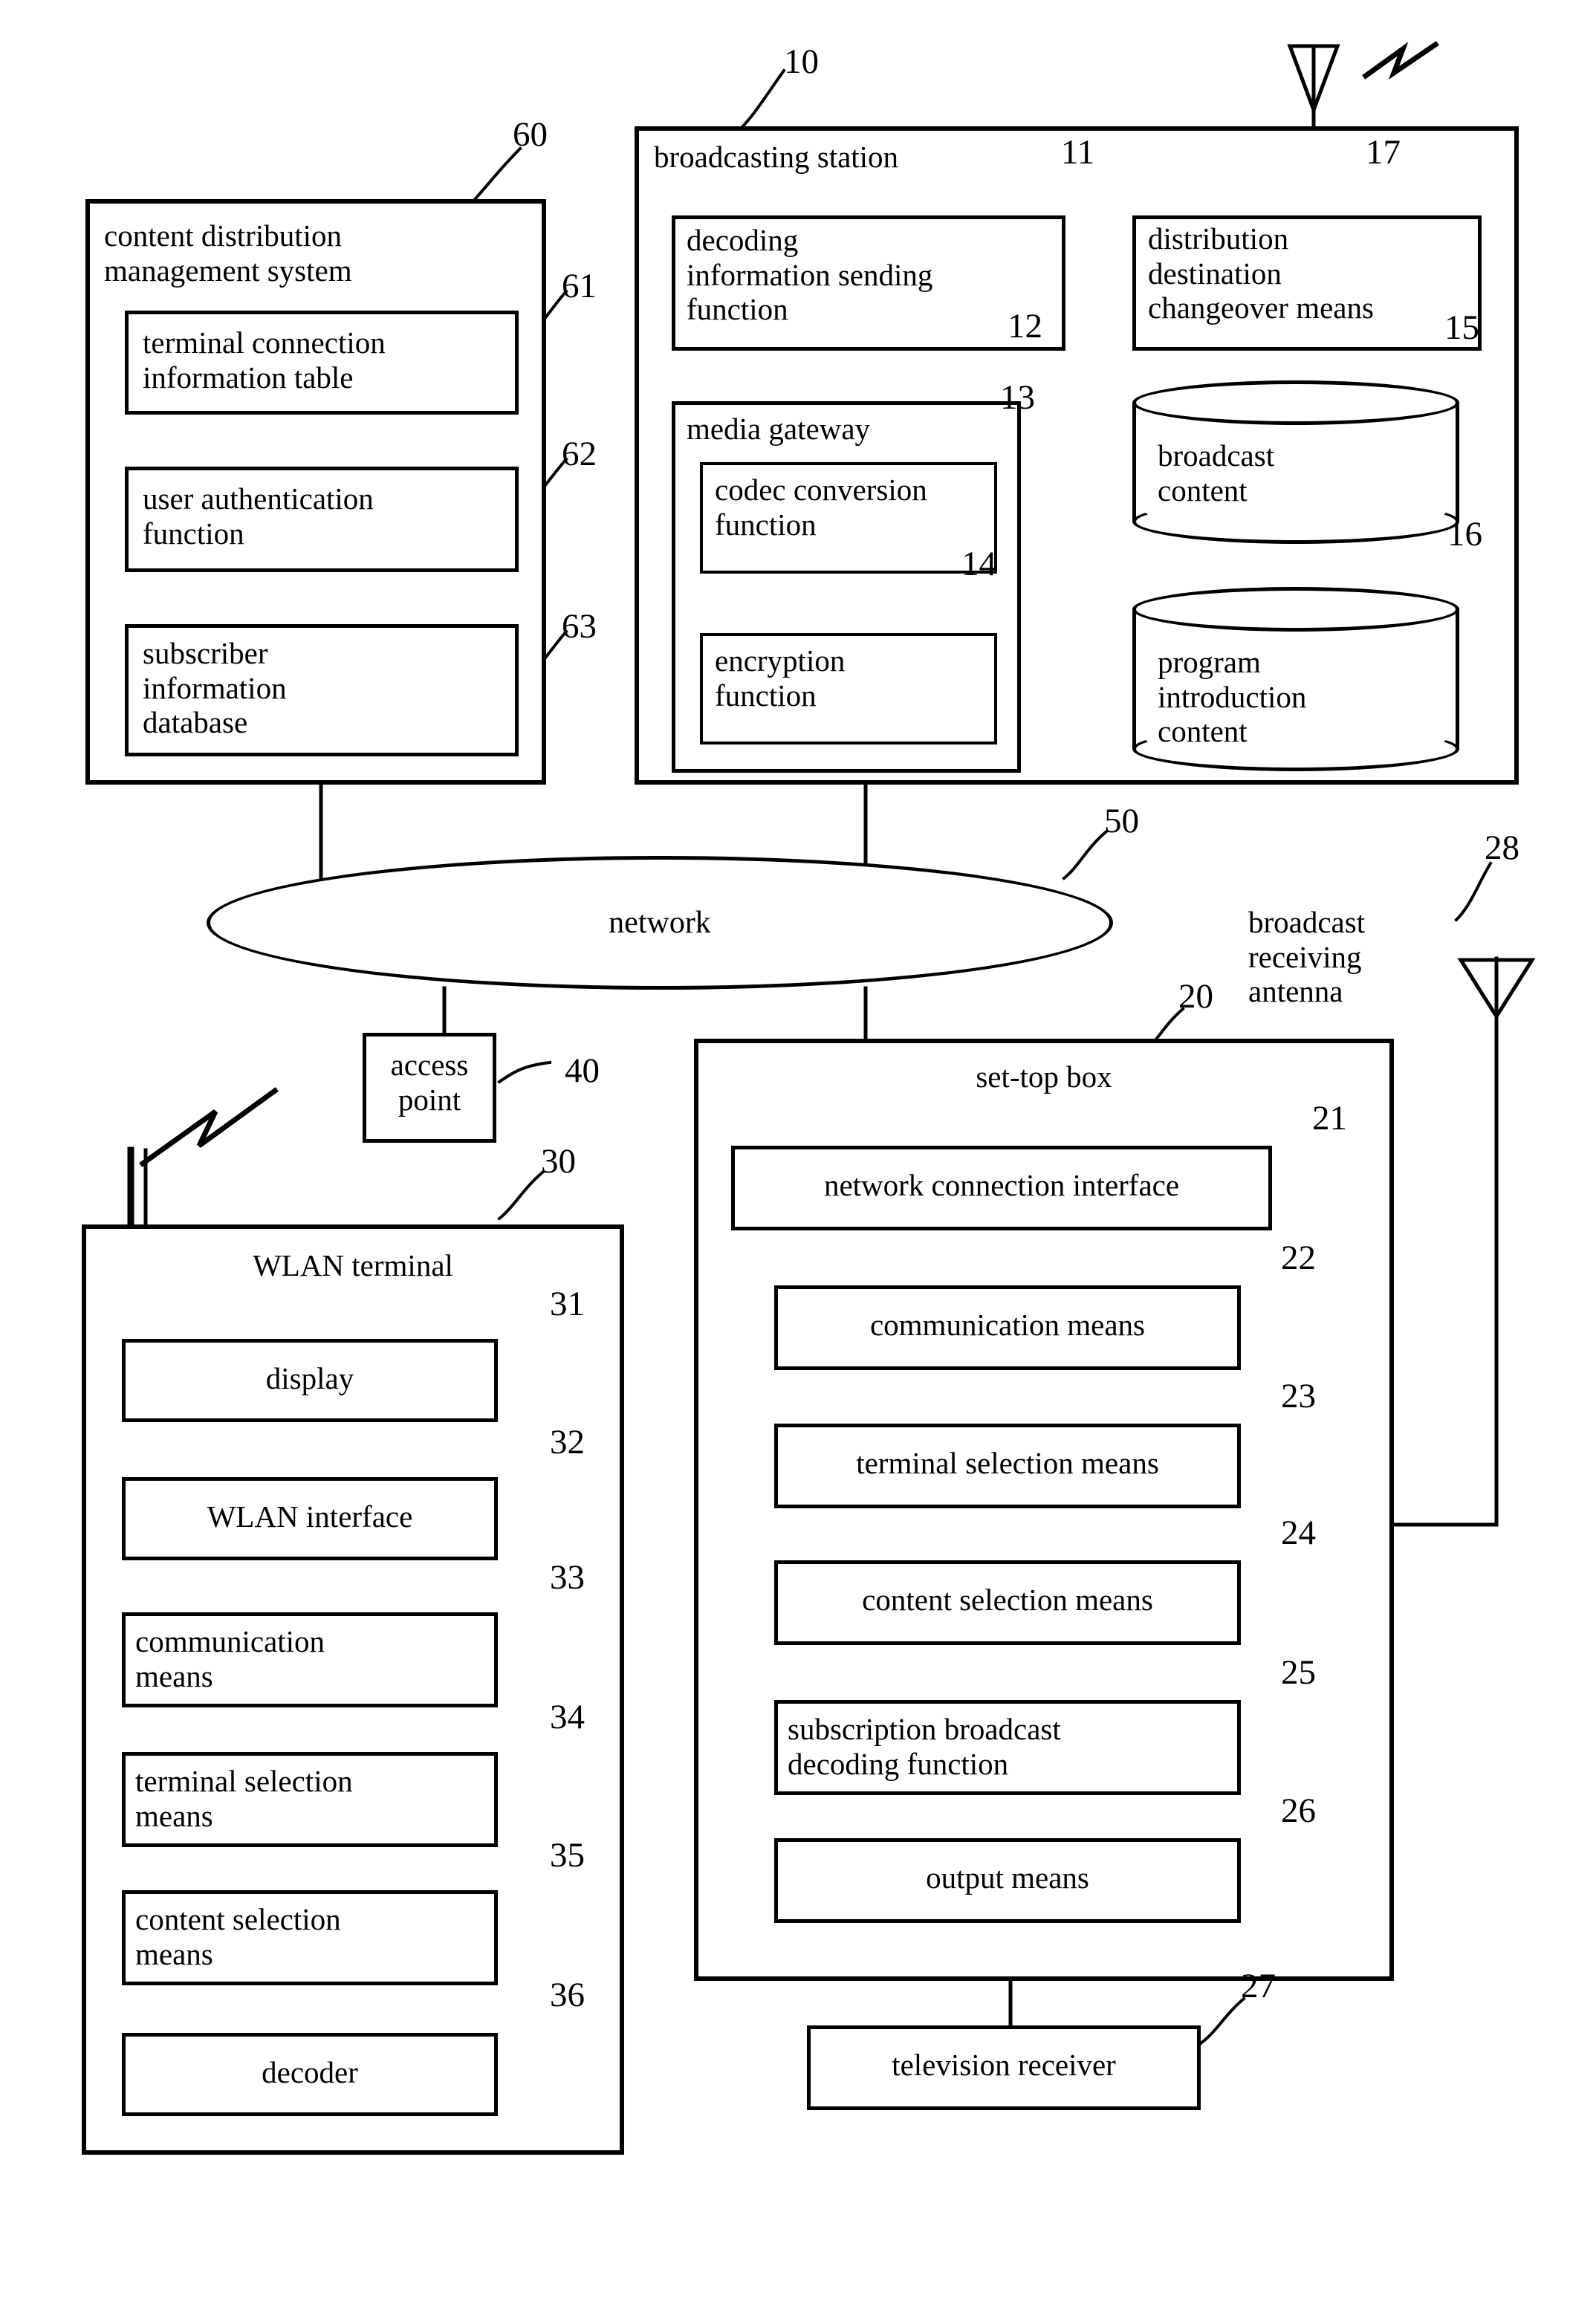 The width and height of the screenshot is (1596, 2310). I want to click on wlan-terminal-selection-means-label: terminal selection means, so click(244, 1798).